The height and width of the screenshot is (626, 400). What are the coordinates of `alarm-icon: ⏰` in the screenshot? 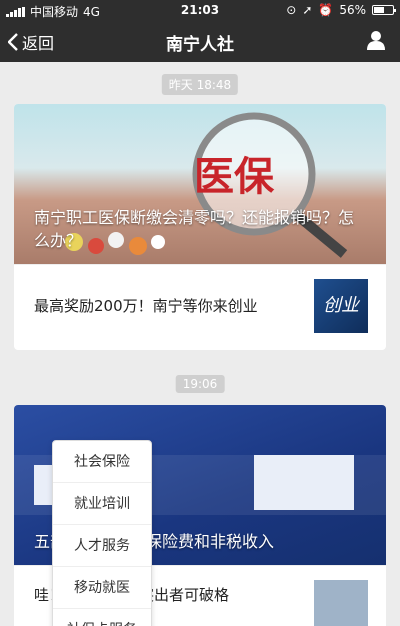 It's located at (326, 10).